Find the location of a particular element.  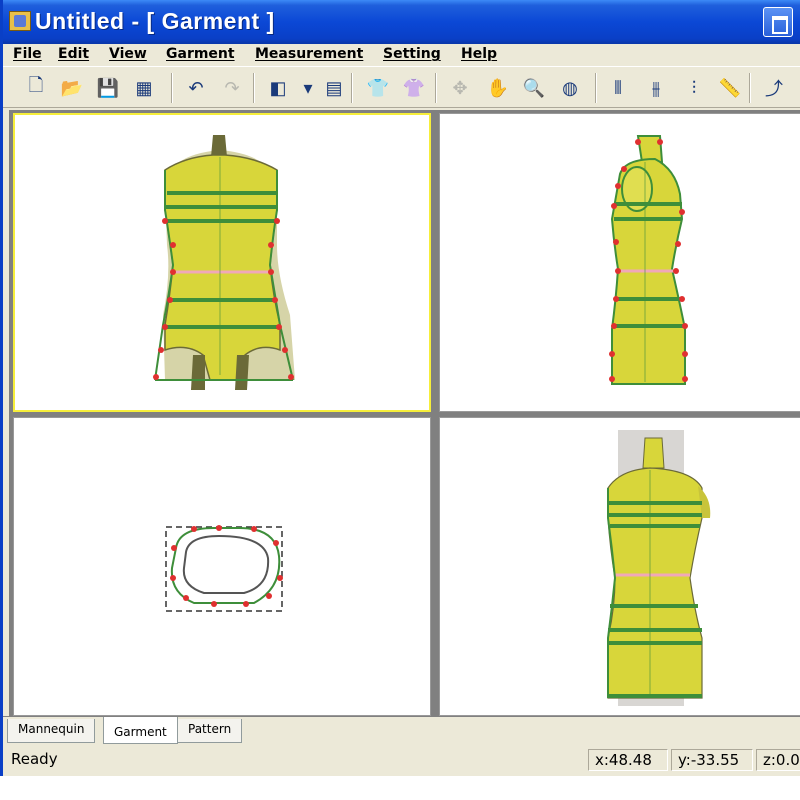

undo-icon: ↶ is located at coordinates (196, 88).